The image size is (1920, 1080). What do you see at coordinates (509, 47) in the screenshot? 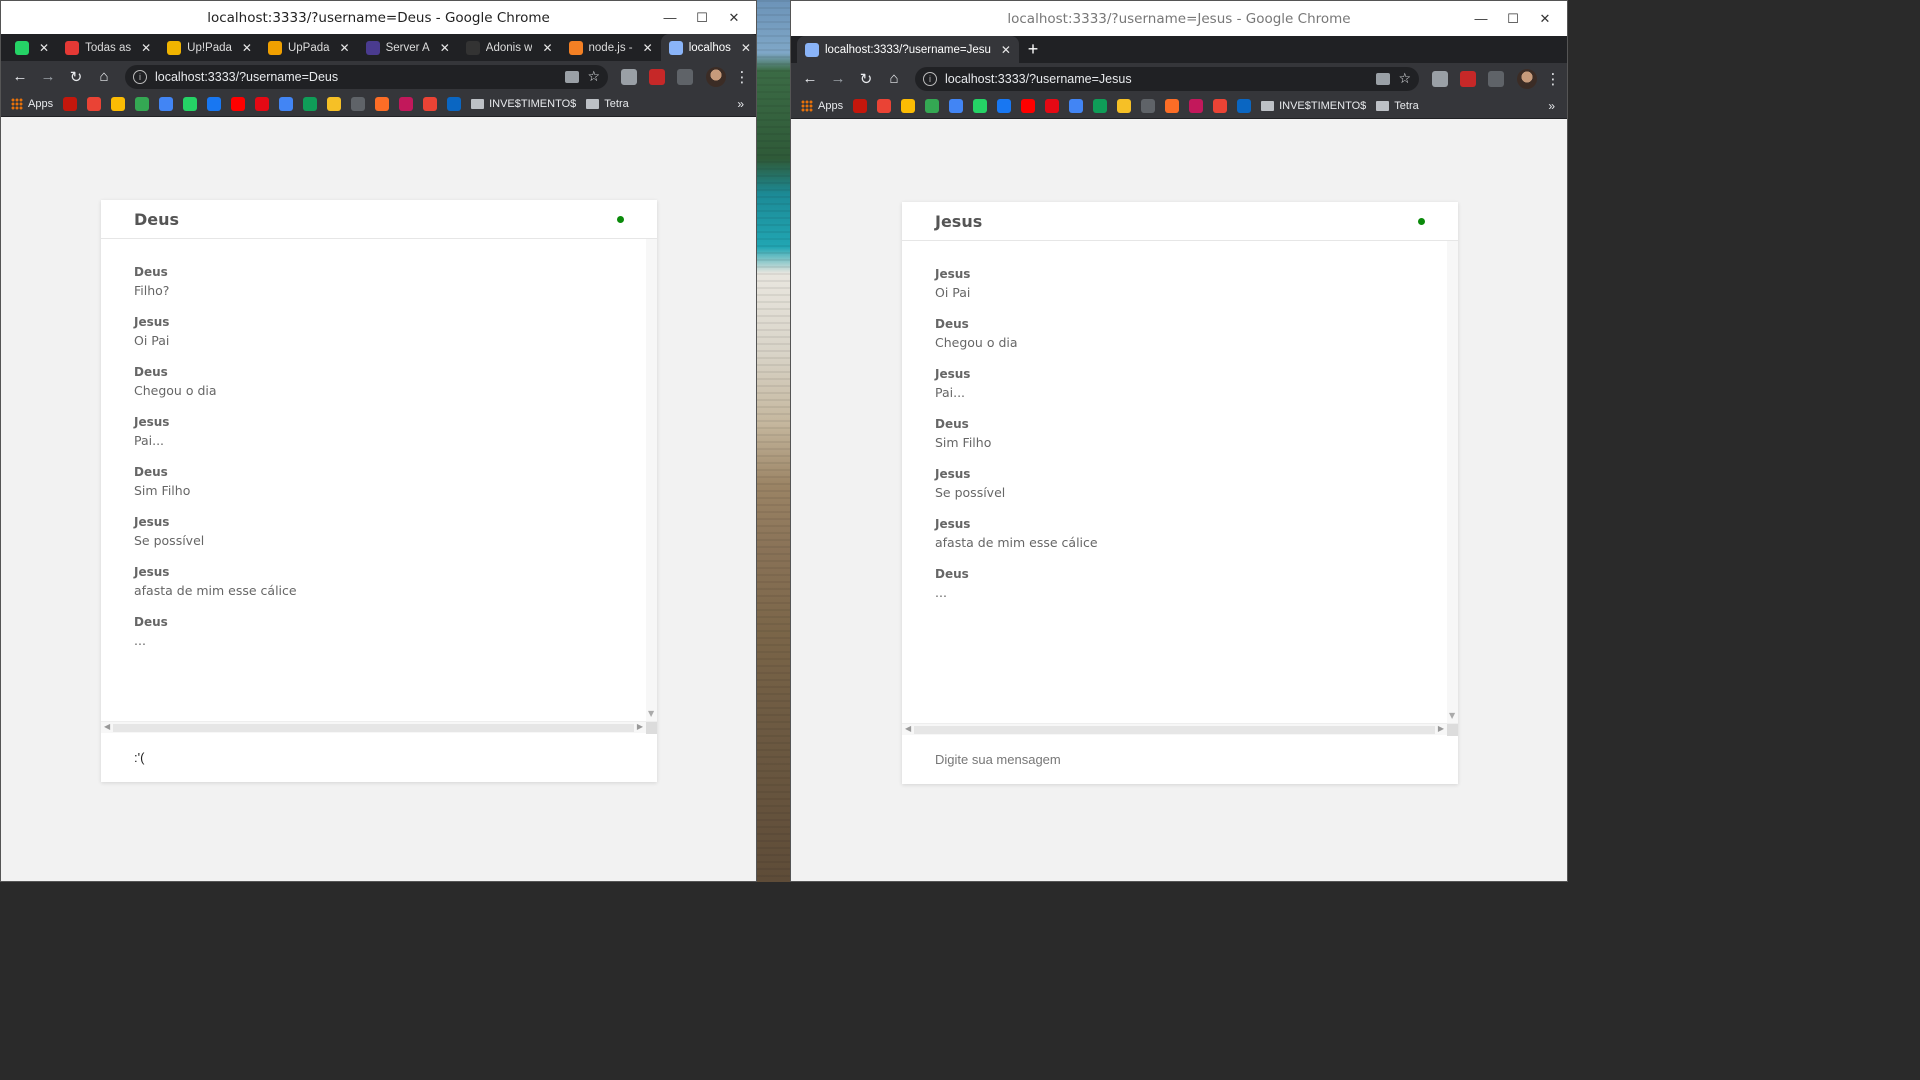
I see `browser-tab: Adonis w ✕` at bounding box center [509, 47].